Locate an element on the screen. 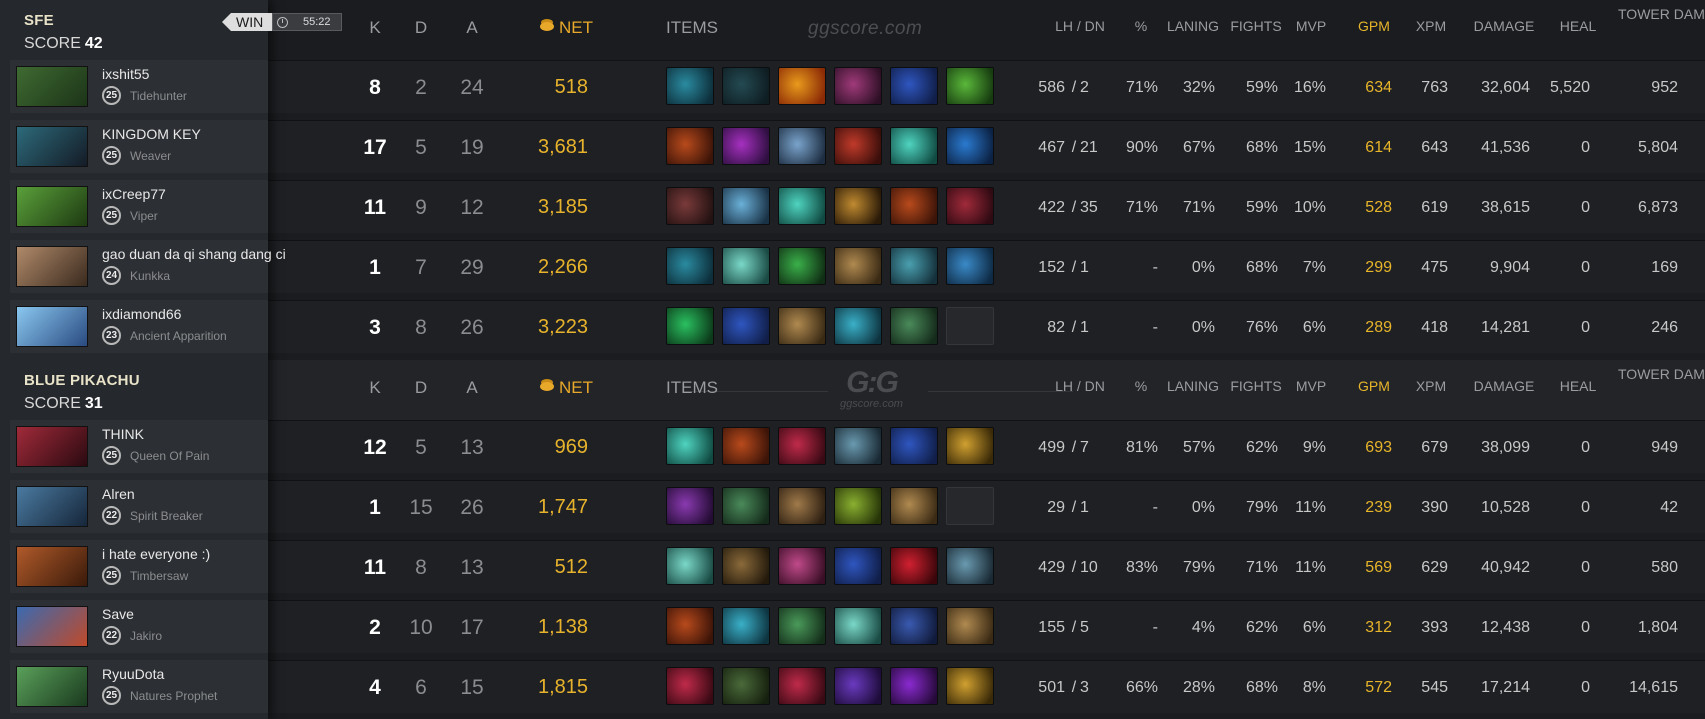 The width and height of the screenshot is (1705, 719). win-label: WIN is located at coordinates (250, 22).